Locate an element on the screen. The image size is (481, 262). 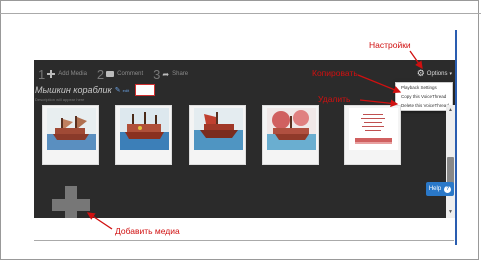
share-step: Share is located at coordinates (180, 74).